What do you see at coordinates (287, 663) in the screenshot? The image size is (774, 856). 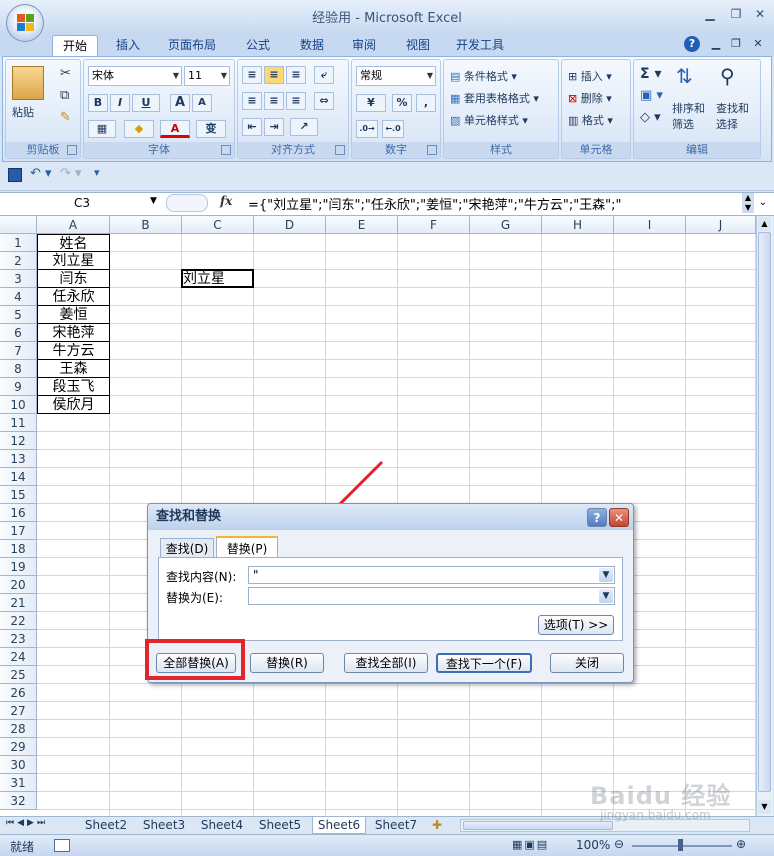 I see `replace-button: 替换(R)` at bounding box center [287, 663].